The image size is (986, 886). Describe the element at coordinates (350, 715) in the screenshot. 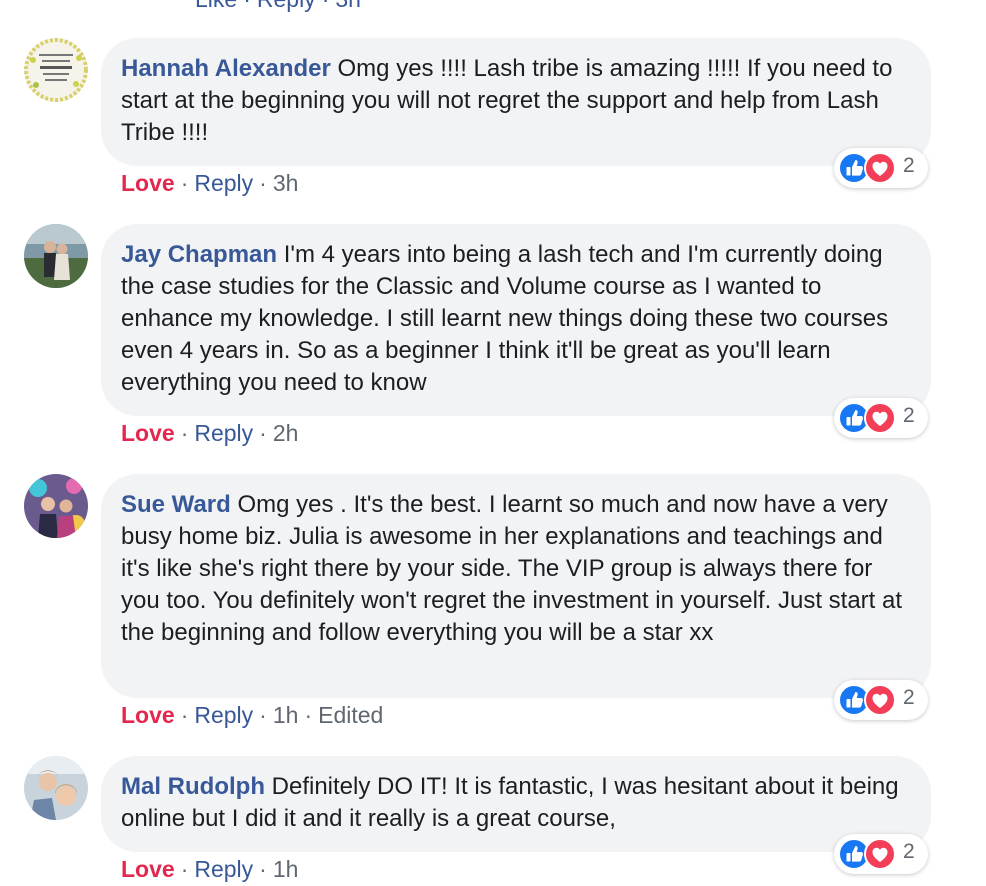

I see `edited-label: Edited` at that location.